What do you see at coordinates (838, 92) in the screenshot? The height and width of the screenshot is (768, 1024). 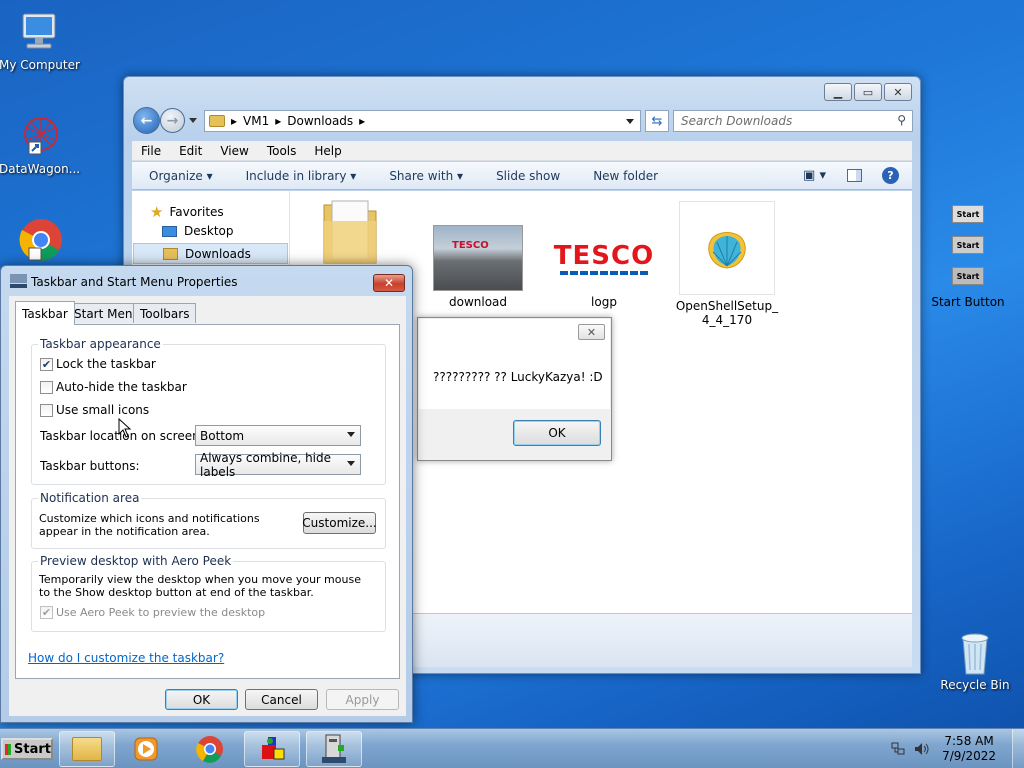 I see `minimize-button: ▁` at bounding box center [838, 92].